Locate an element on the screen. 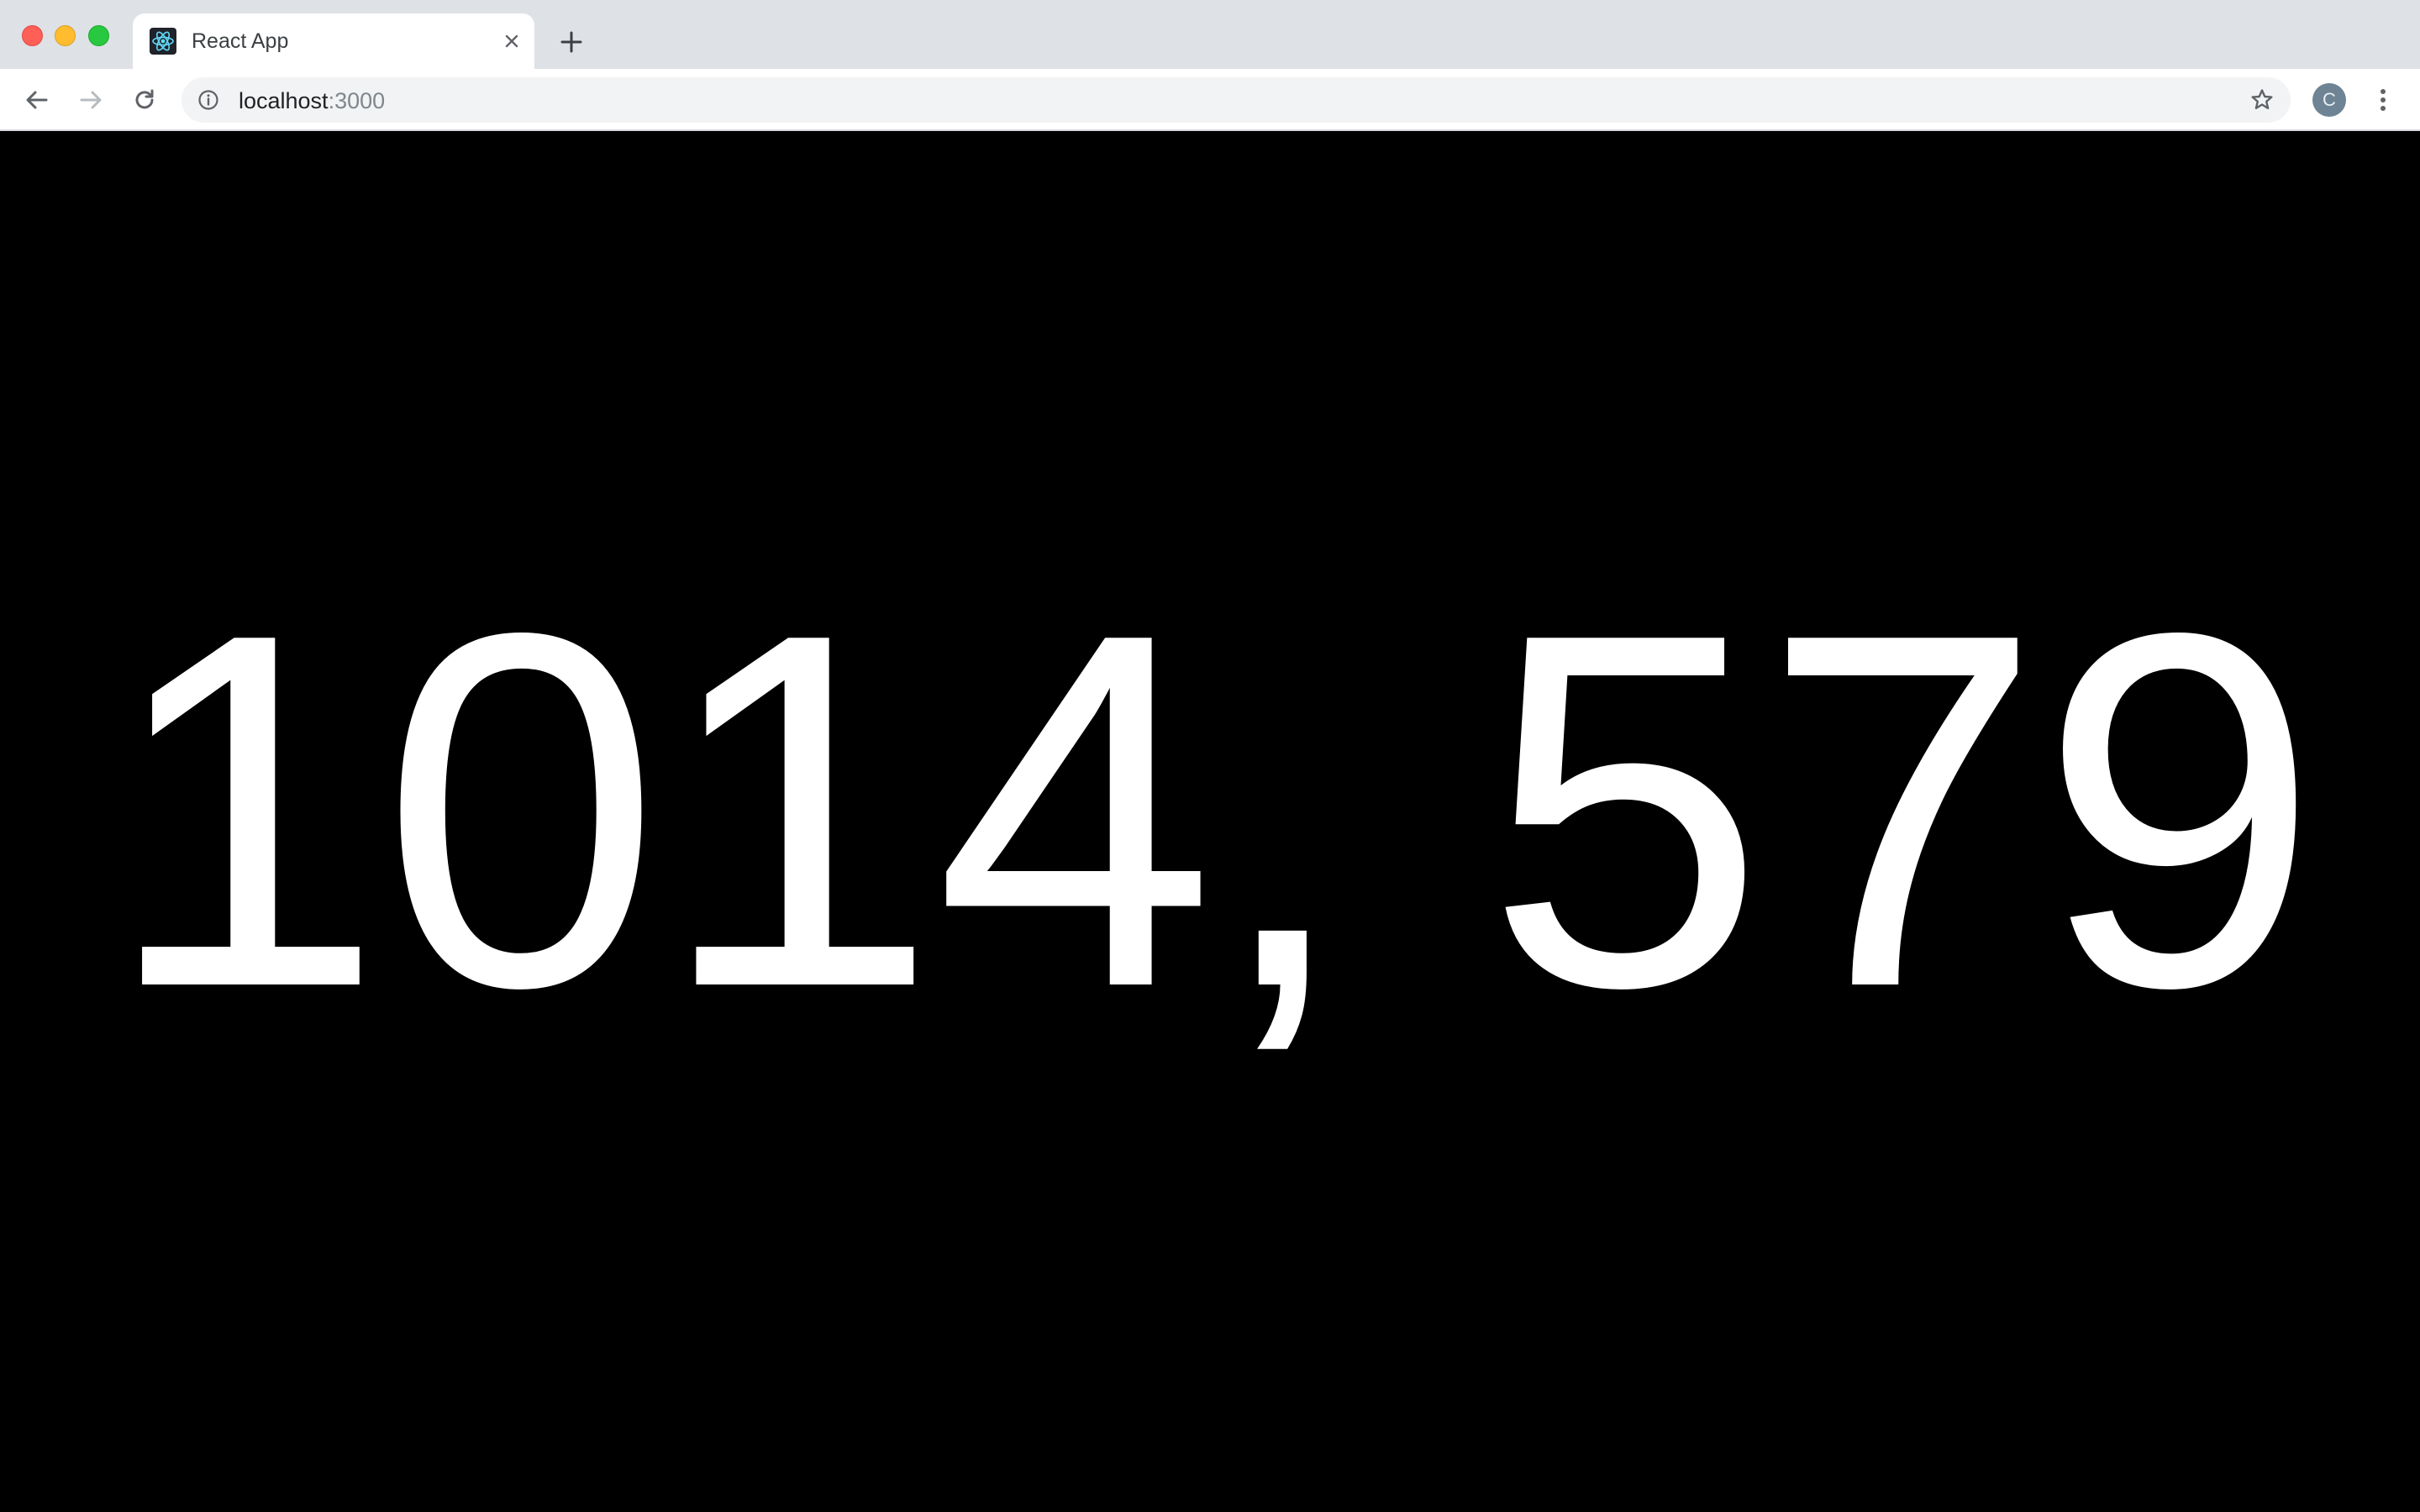  plus-icon is located at coordinates (571, 42).